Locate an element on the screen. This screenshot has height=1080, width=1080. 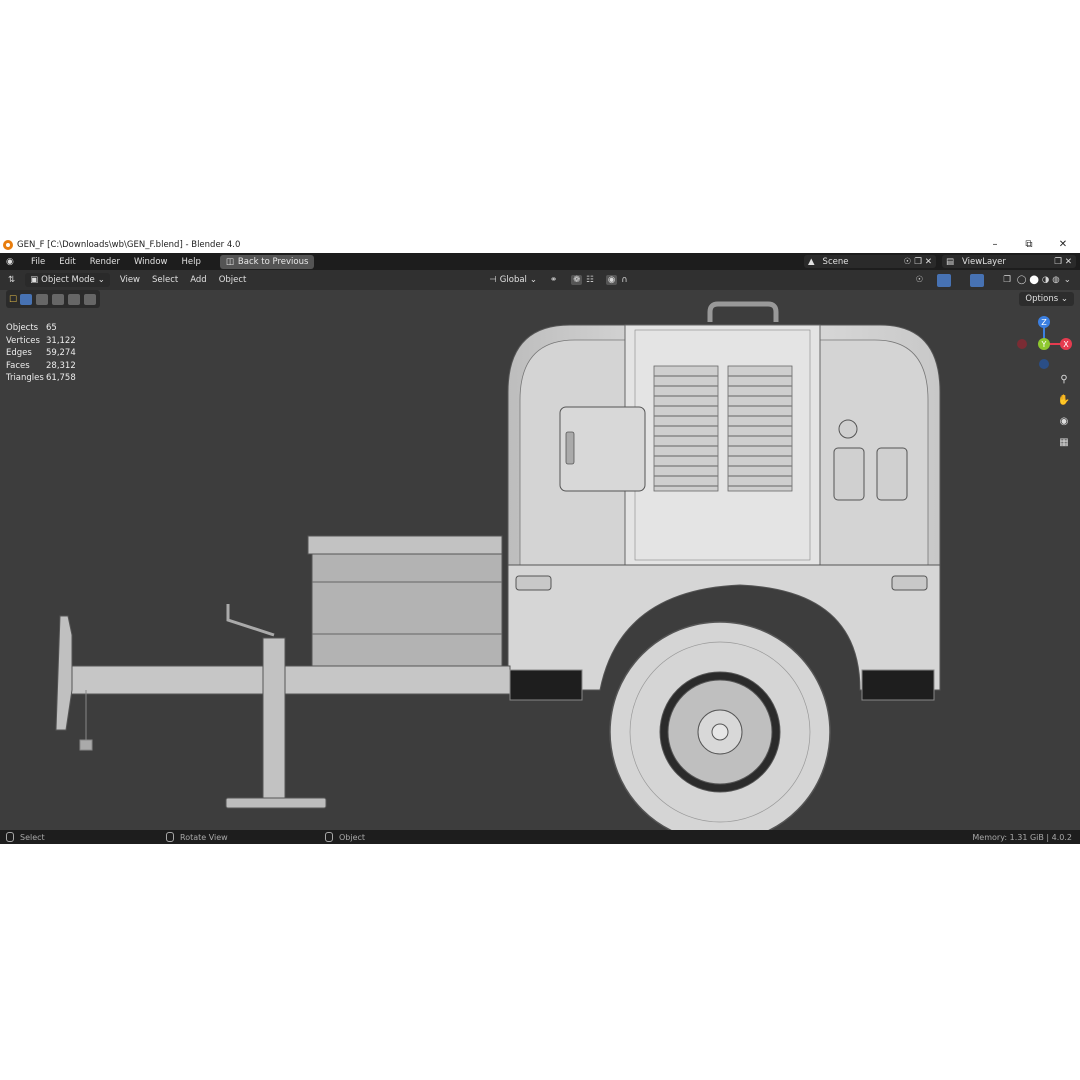
snap-target-icon: ☷ is located at coordinates (590, 280).